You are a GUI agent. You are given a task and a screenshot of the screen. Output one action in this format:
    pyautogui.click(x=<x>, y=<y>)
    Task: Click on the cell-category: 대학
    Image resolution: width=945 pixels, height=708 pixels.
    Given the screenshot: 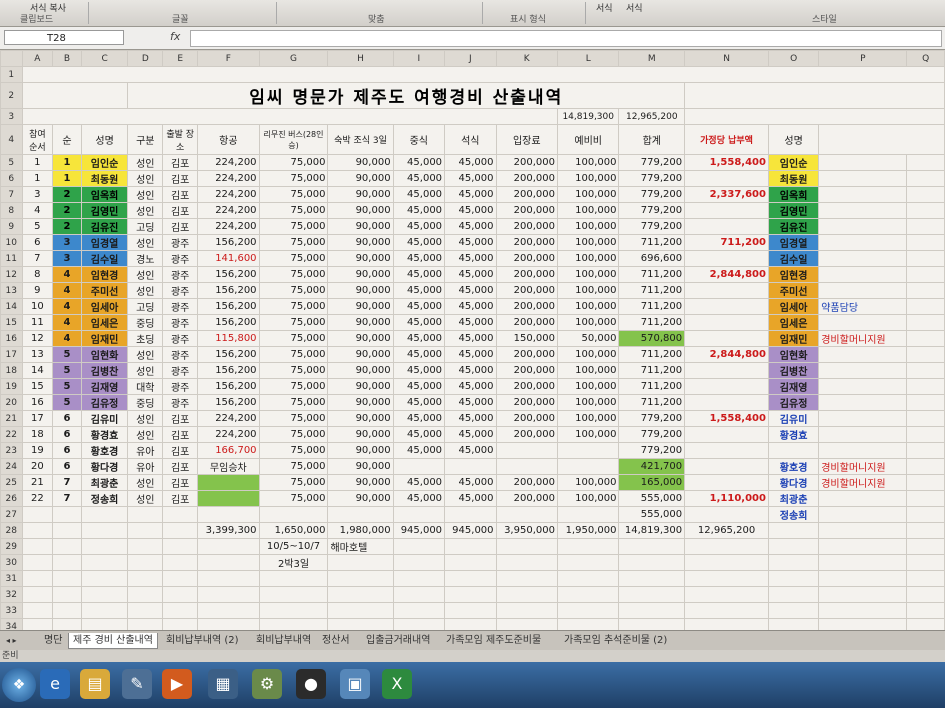 What is the action you would take?
    pyautogui.click(x=145, y=386)
    